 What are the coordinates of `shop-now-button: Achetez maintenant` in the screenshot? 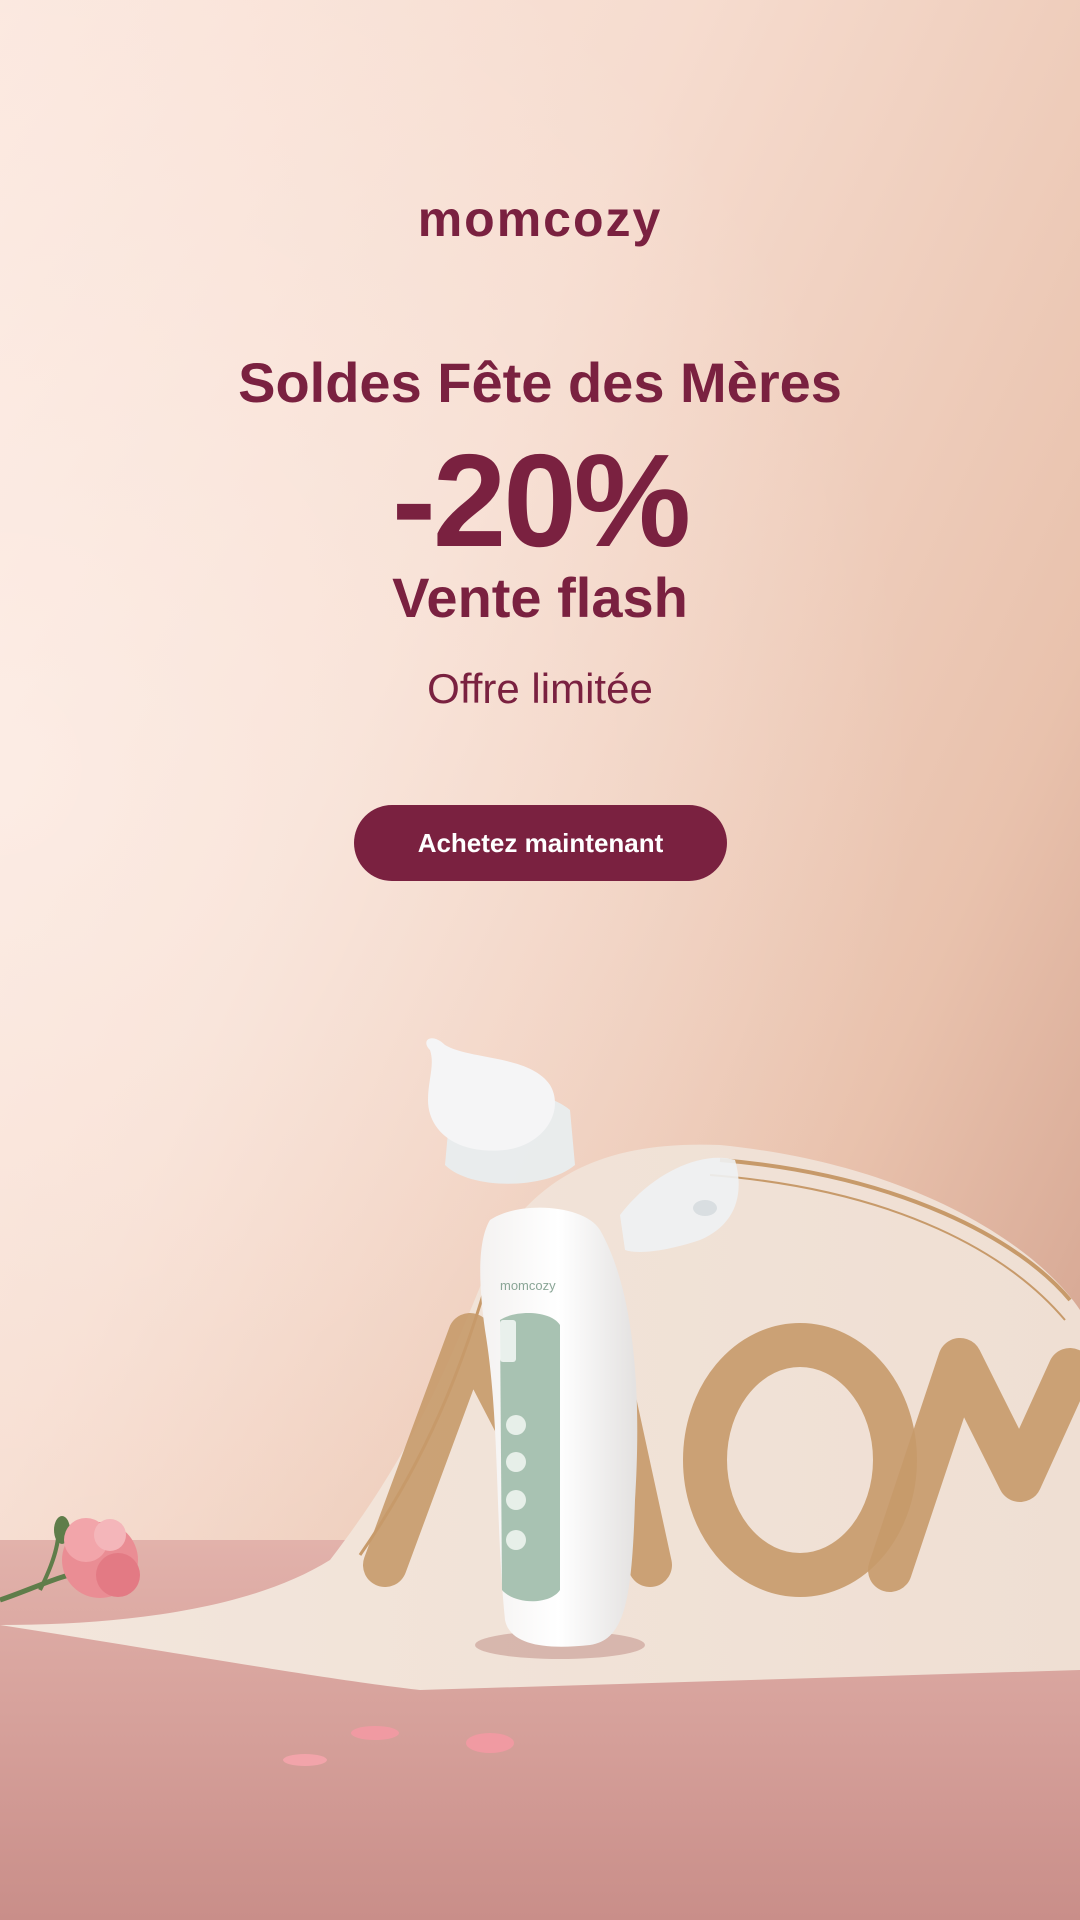 It's located at (540, 843).